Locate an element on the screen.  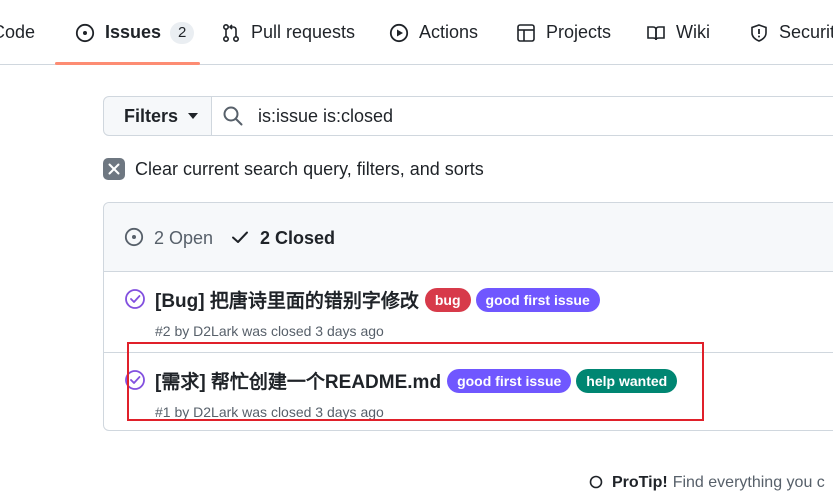
tab-code-label: Code is located at coordinates (18, 32).